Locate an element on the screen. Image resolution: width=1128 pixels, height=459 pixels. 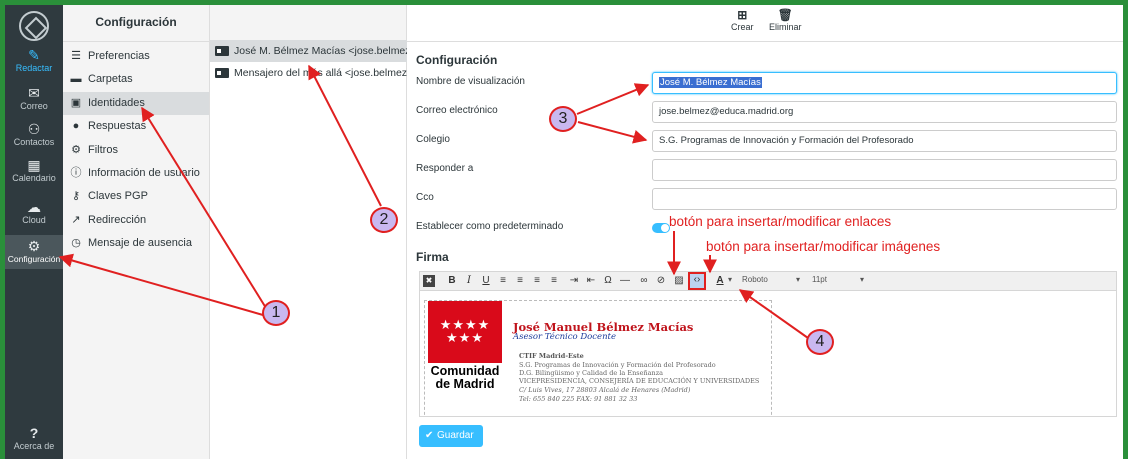
reply-to-label: Responder a is located at coordinates (445, 168).